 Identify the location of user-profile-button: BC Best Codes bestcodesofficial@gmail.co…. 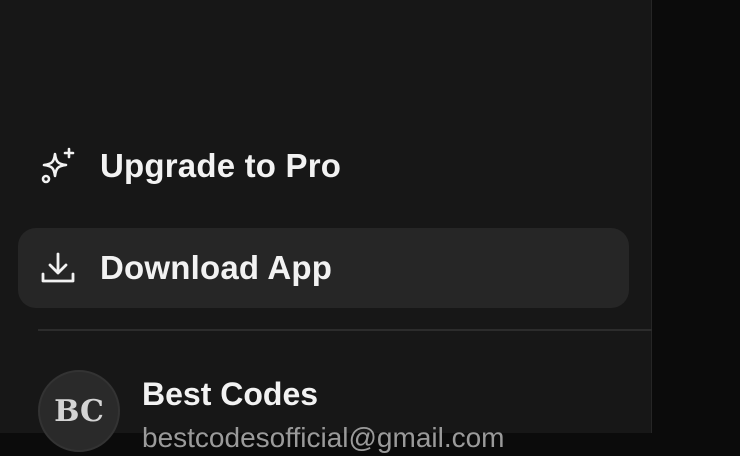
(338, 411).